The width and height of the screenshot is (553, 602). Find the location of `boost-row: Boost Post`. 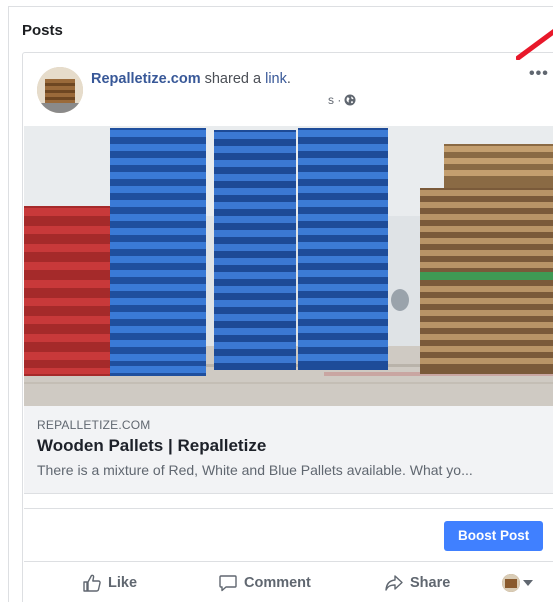

boost-row: Boost Post is located at coordinates (288, 535).